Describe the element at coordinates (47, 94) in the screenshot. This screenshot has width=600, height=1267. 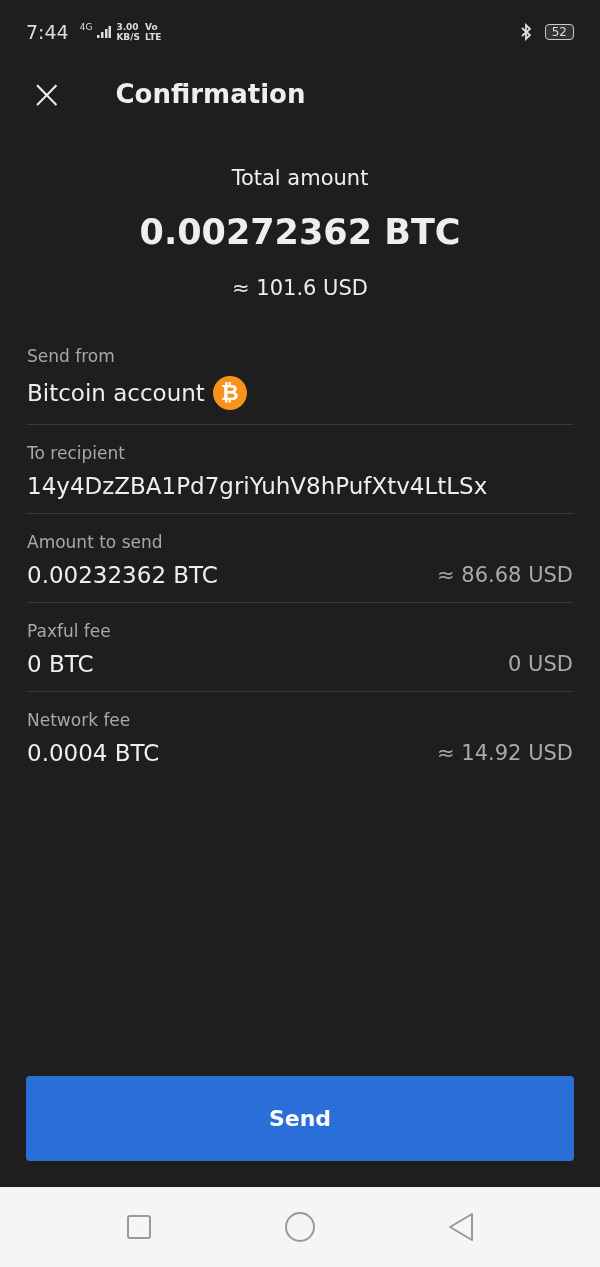
I see `close-button: ×` at that location.